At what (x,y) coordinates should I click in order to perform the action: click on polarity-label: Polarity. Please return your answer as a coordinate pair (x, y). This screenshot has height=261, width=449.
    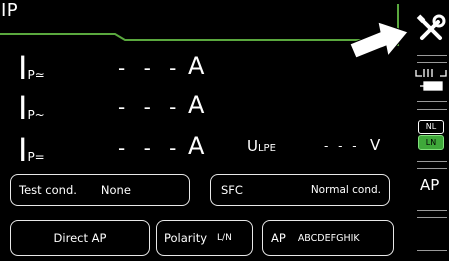
    Looking at the image, I should click on (186, 238).